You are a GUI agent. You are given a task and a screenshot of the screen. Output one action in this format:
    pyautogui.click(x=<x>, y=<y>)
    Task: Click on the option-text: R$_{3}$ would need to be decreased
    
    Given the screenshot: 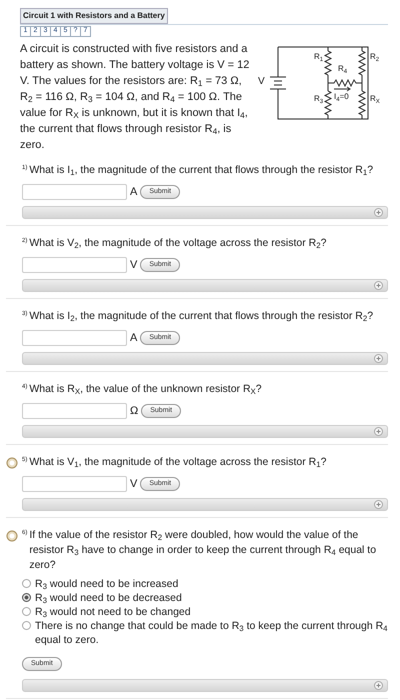 What is the action you would take?
    pyautogui.click(x=108, y=598)
    